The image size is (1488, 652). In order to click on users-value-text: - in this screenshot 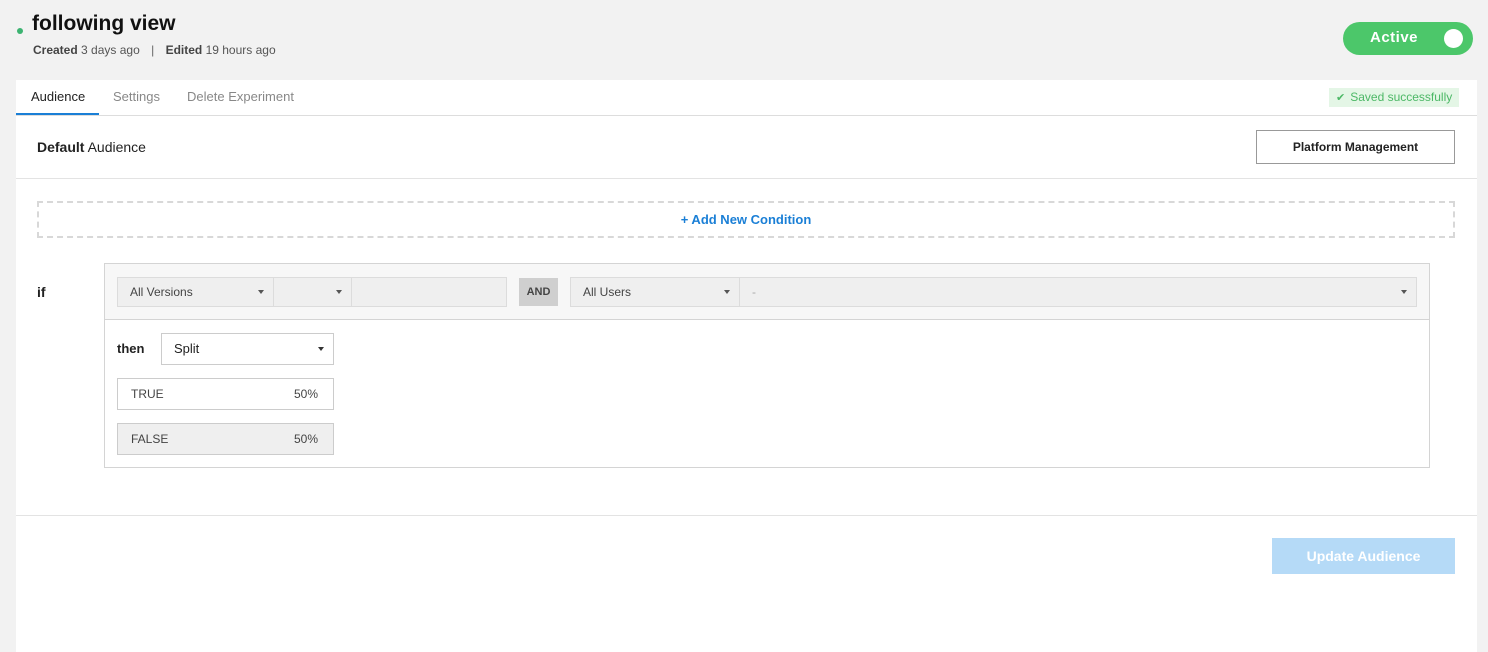, I will do `click(754, 292)`.